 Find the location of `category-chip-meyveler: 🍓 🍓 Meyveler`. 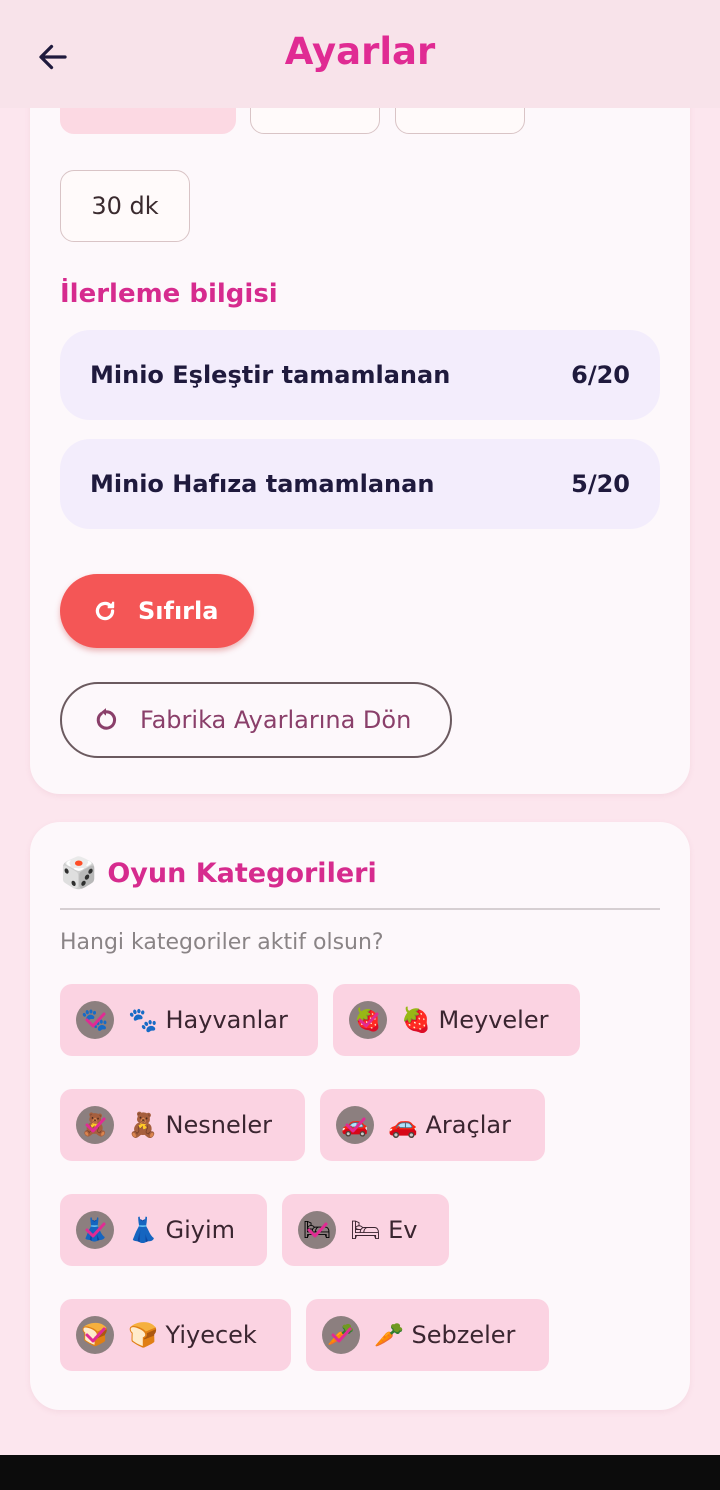

category-chip-meyveler: 🍓 🍓 Meyveler is located at coordinates (456, 1020).